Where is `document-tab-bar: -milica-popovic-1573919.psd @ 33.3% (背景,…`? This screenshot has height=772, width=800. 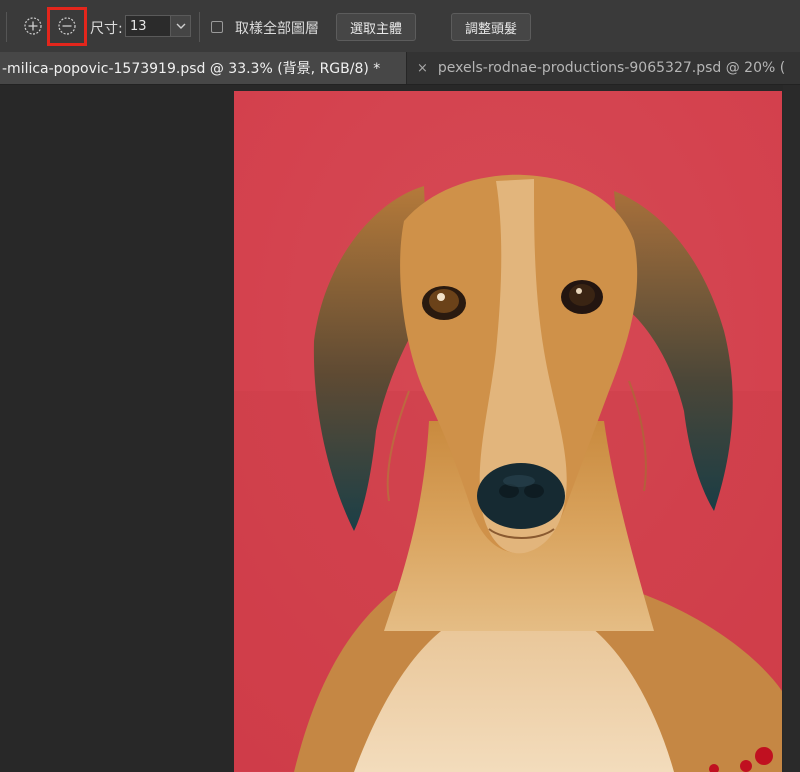 document-tab-bar: -milica-popovic-1573919.psd @ 33.3% (背景,… is located at coordinates (400, 68).